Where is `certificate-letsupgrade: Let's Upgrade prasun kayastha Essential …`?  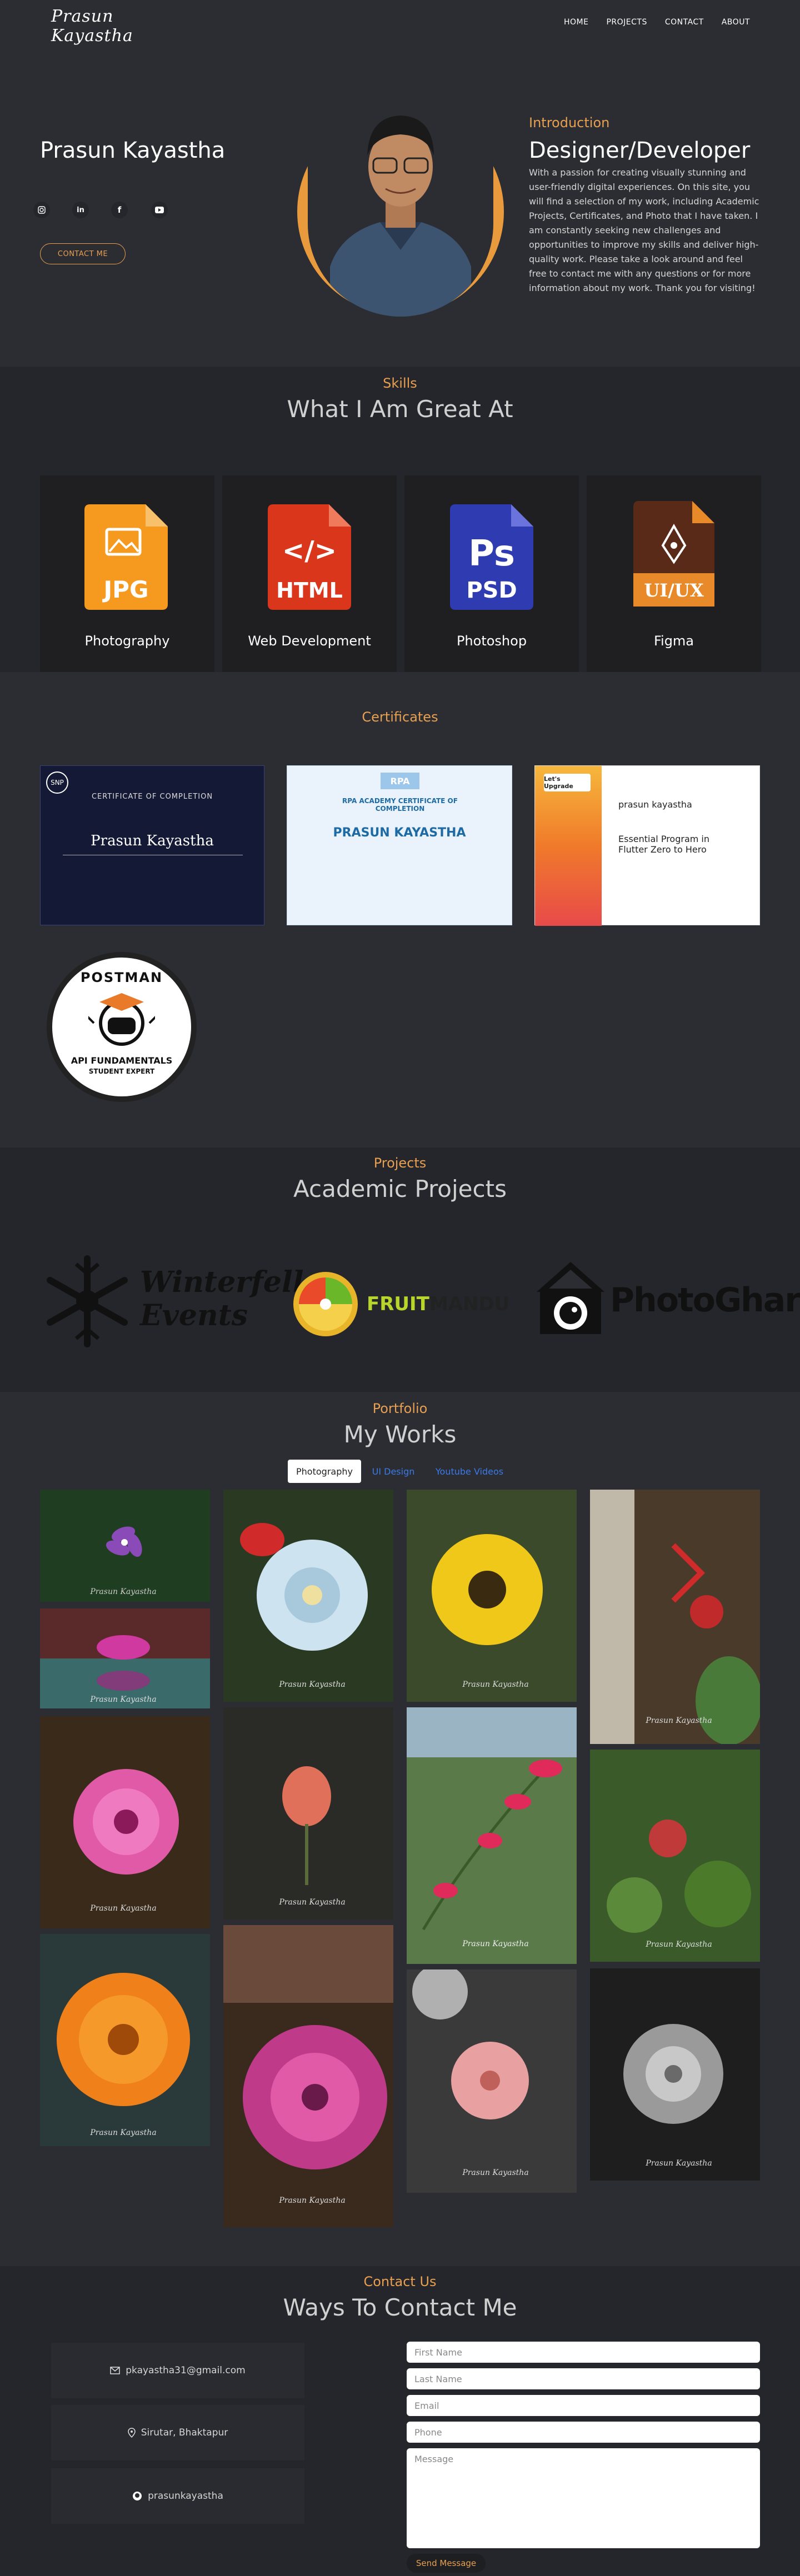
certificate-letsupgrade: Let's Upgrade prasun kayastha Essential … is located at coordinates (647, 846).